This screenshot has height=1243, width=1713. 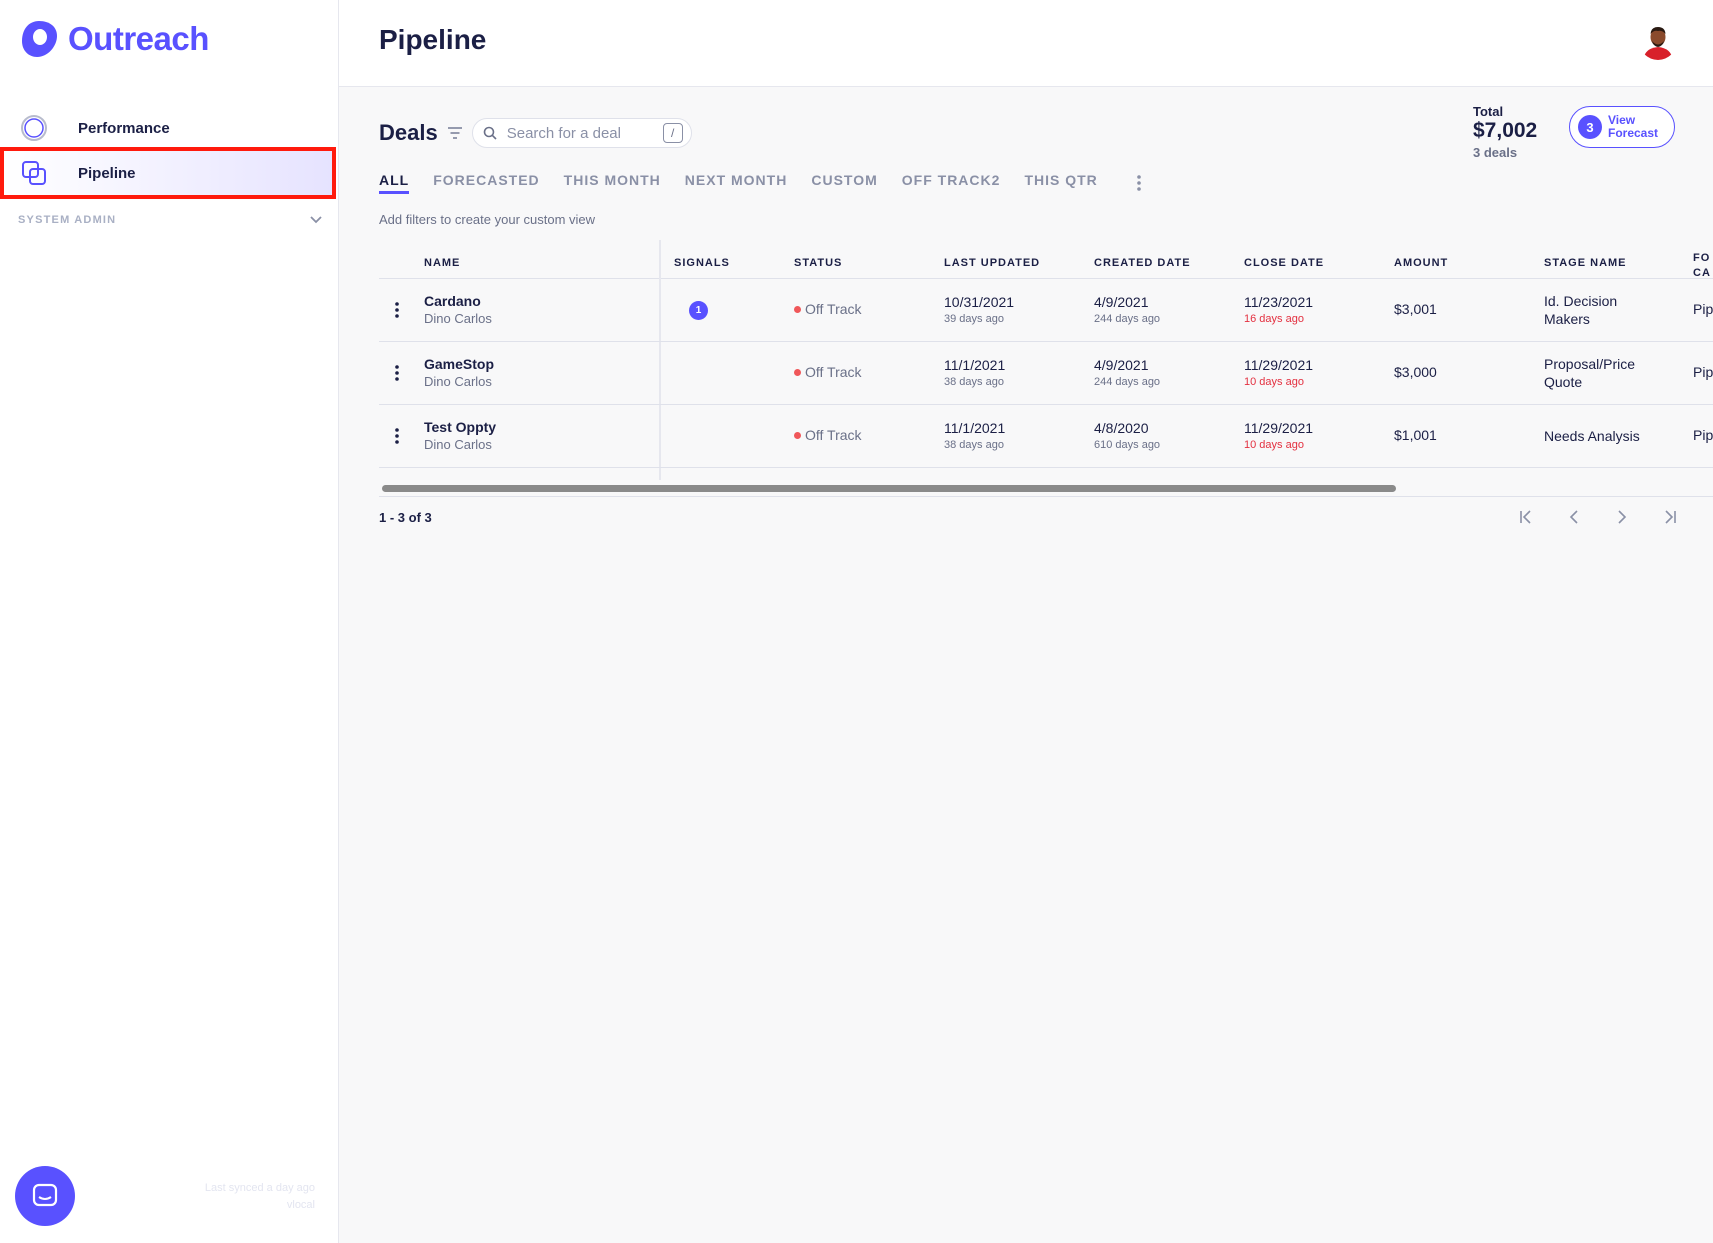 I want to click on outreach-logo-icon, so click(x=39, y=39).